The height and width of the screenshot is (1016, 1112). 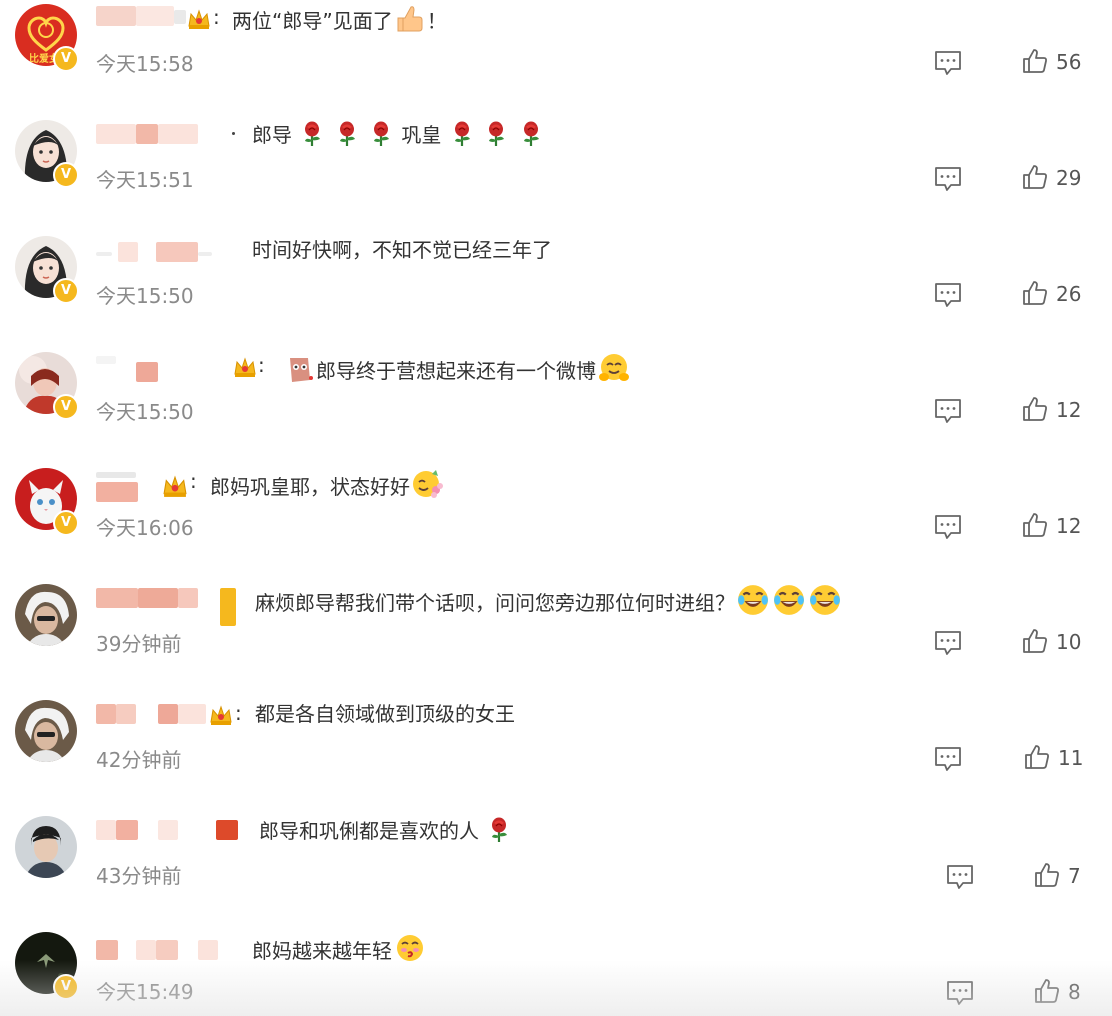 What do you see at coordinates (1069, 642) in the screenshot?
I see `like-count: 10` at bounding box center [1069, 642].